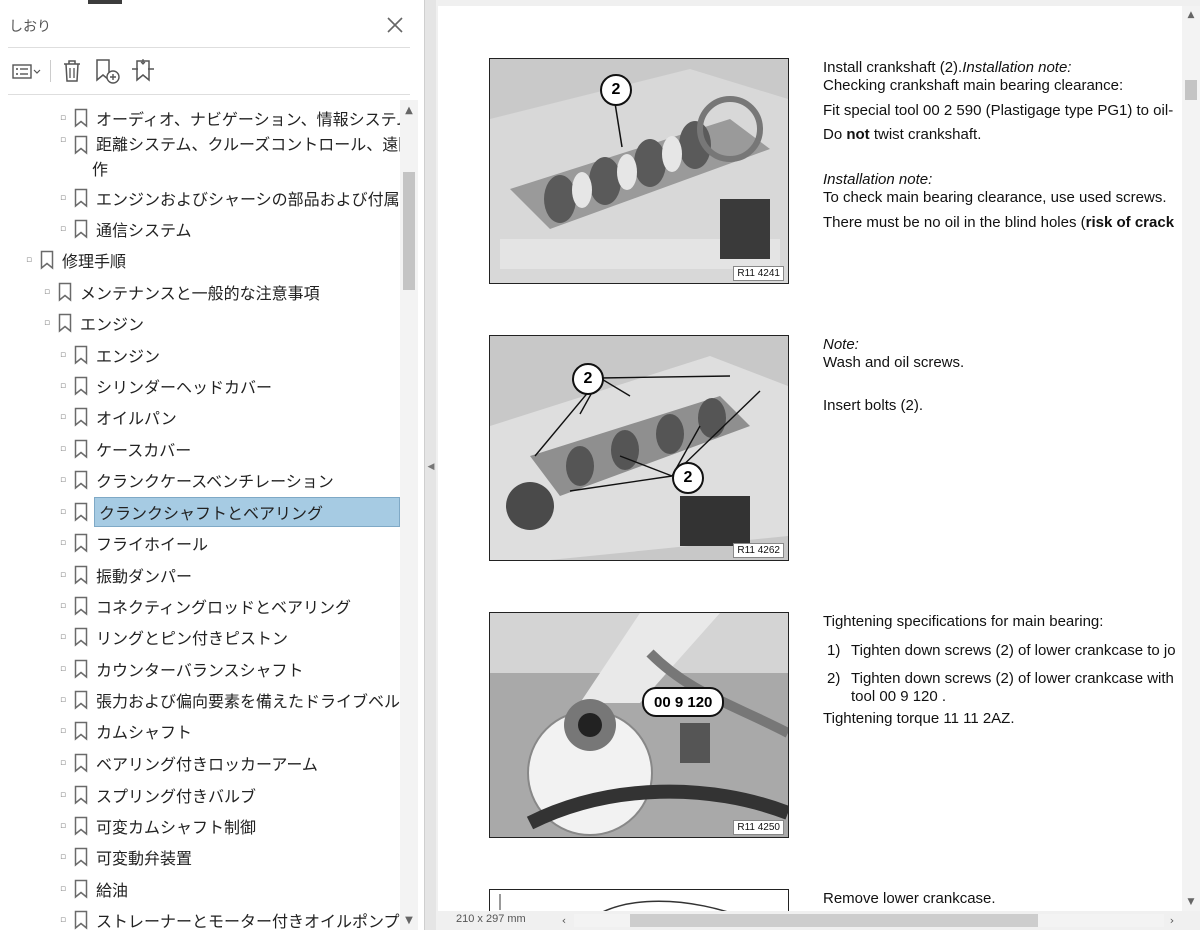  I want to click on bookmark-label: スプリング付きバルブ, so click(176, 796).